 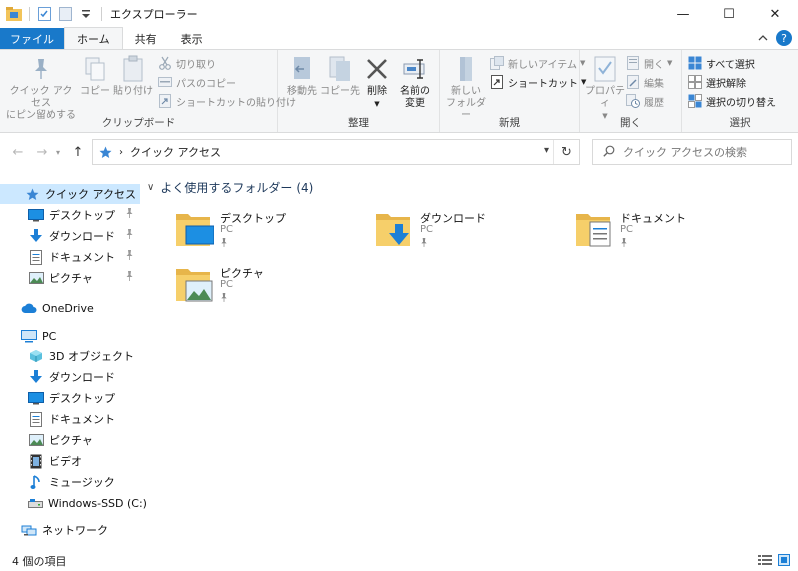 I want to click on tab-file: ファイル, so click(x=32, y=38).